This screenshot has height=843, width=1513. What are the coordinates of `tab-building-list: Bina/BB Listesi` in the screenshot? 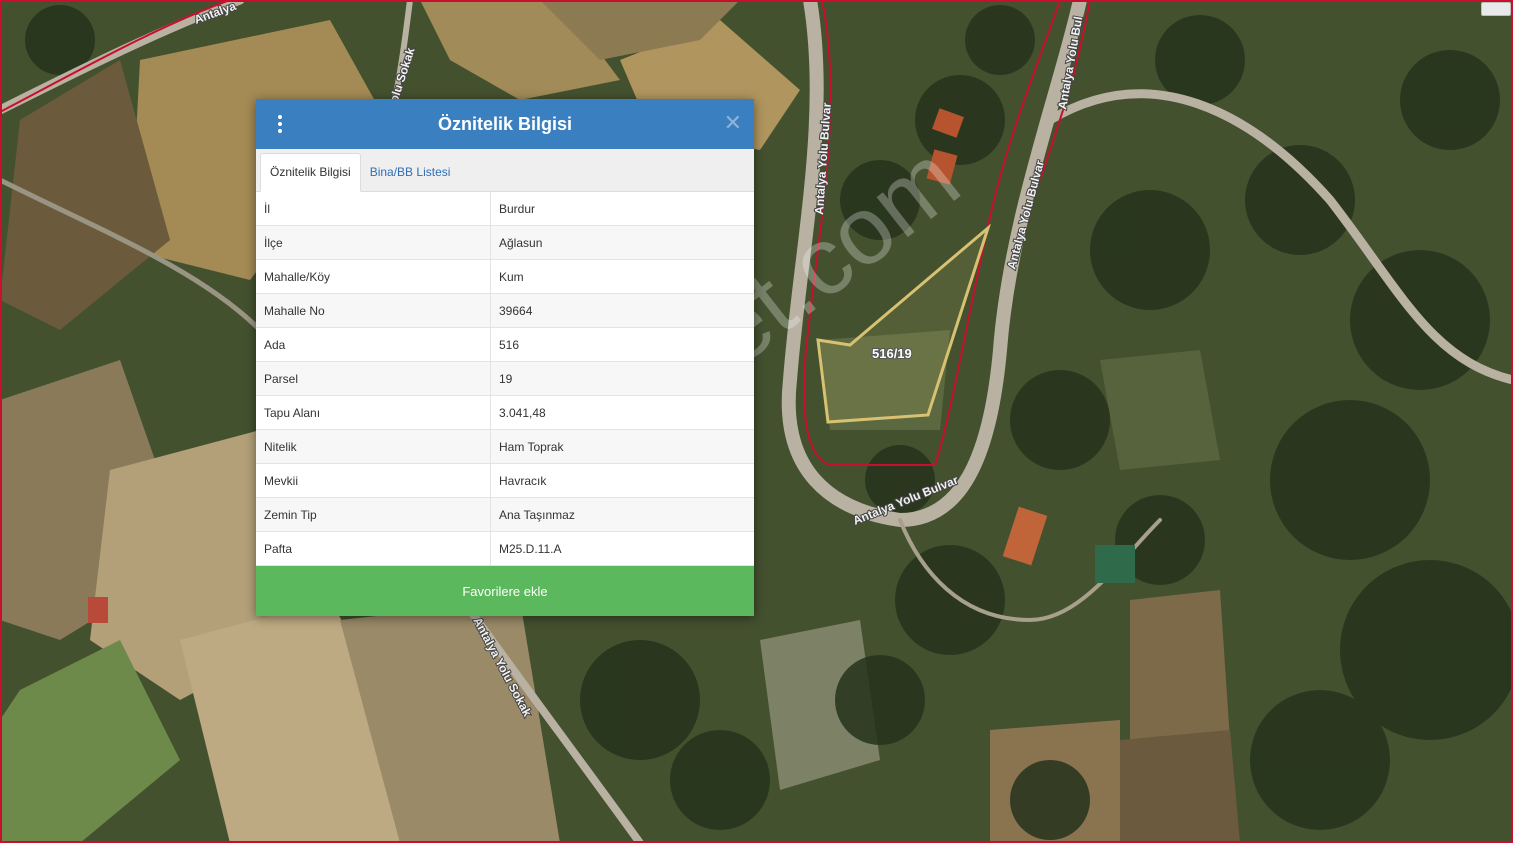 It's located at (410, 172).